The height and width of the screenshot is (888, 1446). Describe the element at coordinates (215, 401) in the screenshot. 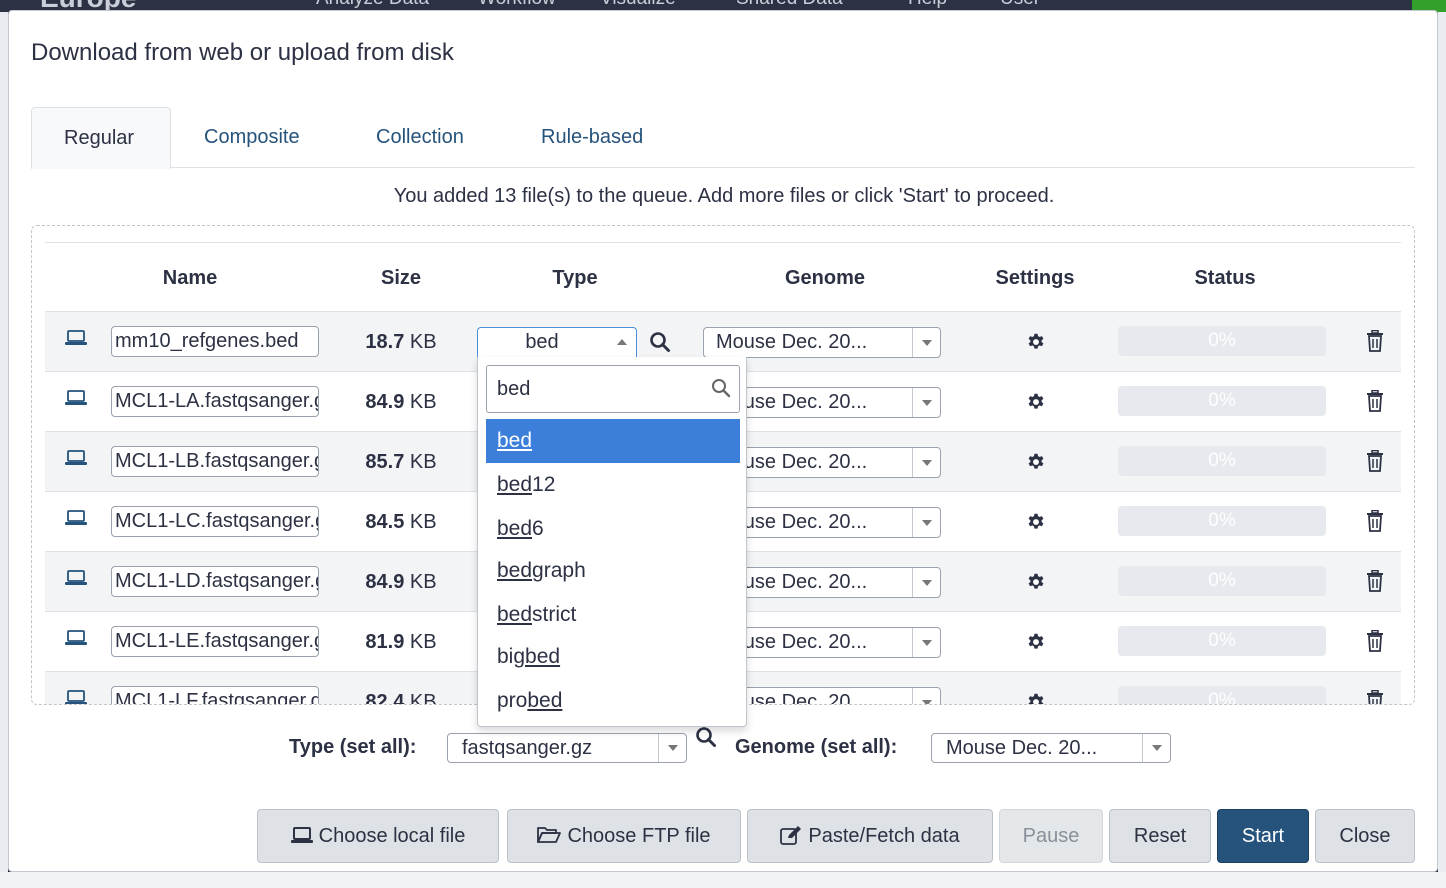

I see `file-name-input: MCL1-LA.fastqsanger.gz` at that location.